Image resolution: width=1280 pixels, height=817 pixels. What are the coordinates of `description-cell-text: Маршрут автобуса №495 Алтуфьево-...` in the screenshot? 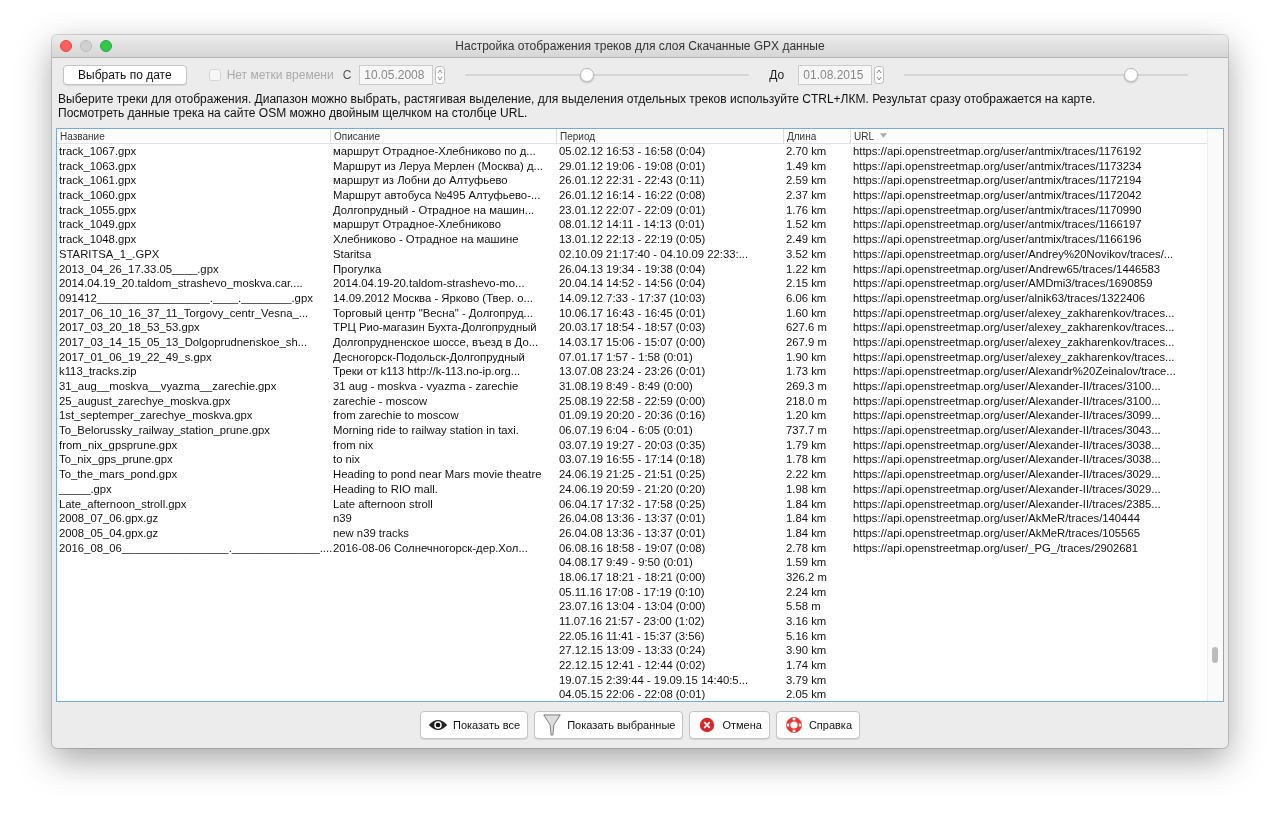 It's located at (437, 195).